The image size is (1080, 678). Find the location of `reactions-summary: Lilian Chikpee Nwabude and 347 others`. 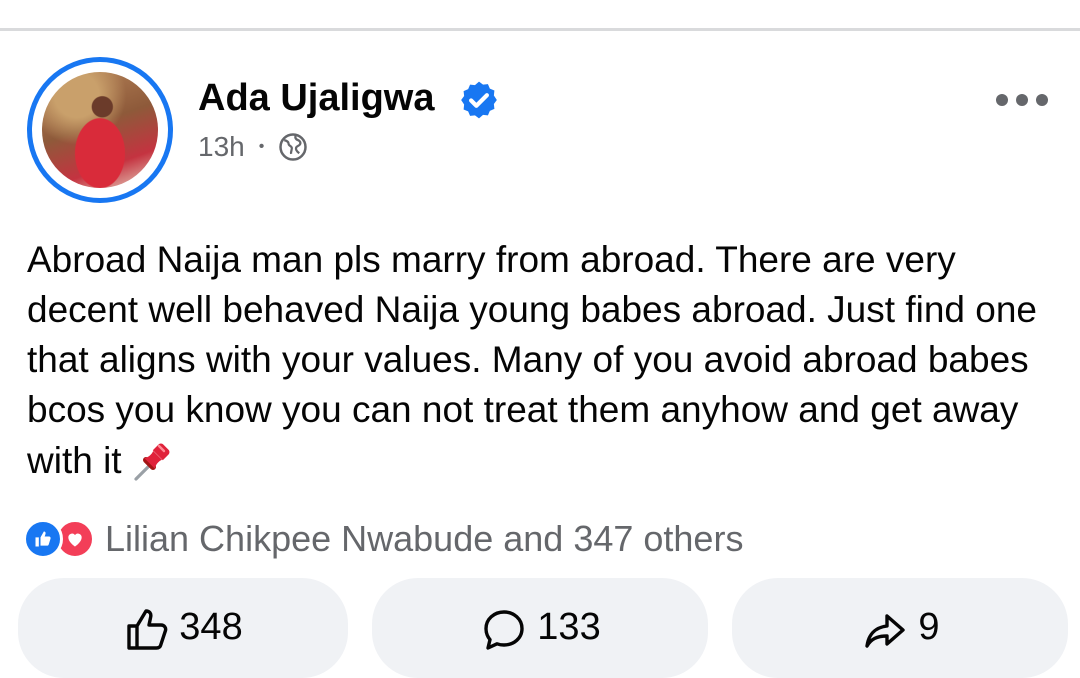

reactions-summary: Lilian Chikpee Nwabude and 347 others is located at coordinates (383, 539).